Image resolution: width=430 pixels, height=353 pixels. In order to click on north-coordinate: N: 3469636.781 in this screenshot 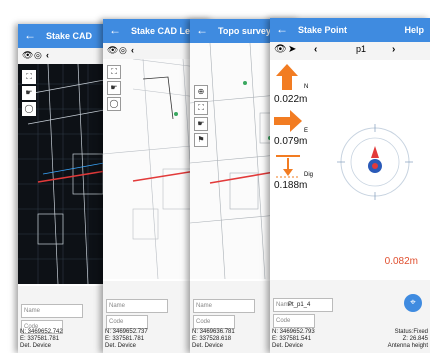, I will do `click(213, 332)`.